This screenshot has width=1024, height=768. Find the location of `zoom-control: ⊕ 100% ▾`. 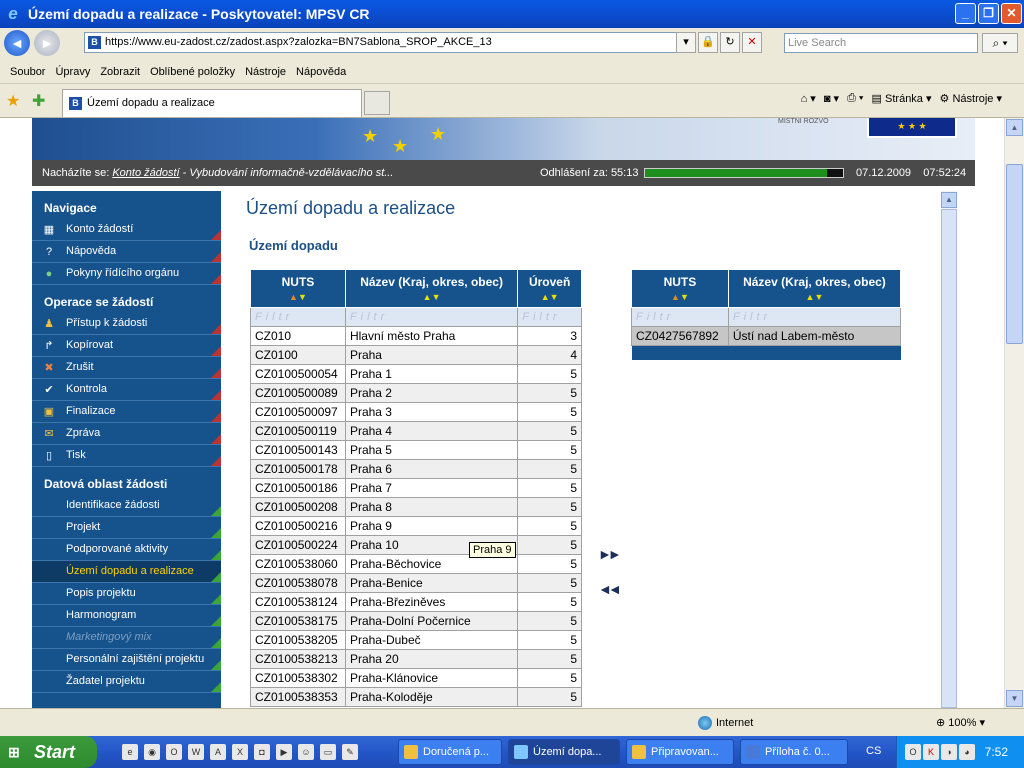

zoom-control: ⊕ 100% ▾ is located at coordinates (960, 722).